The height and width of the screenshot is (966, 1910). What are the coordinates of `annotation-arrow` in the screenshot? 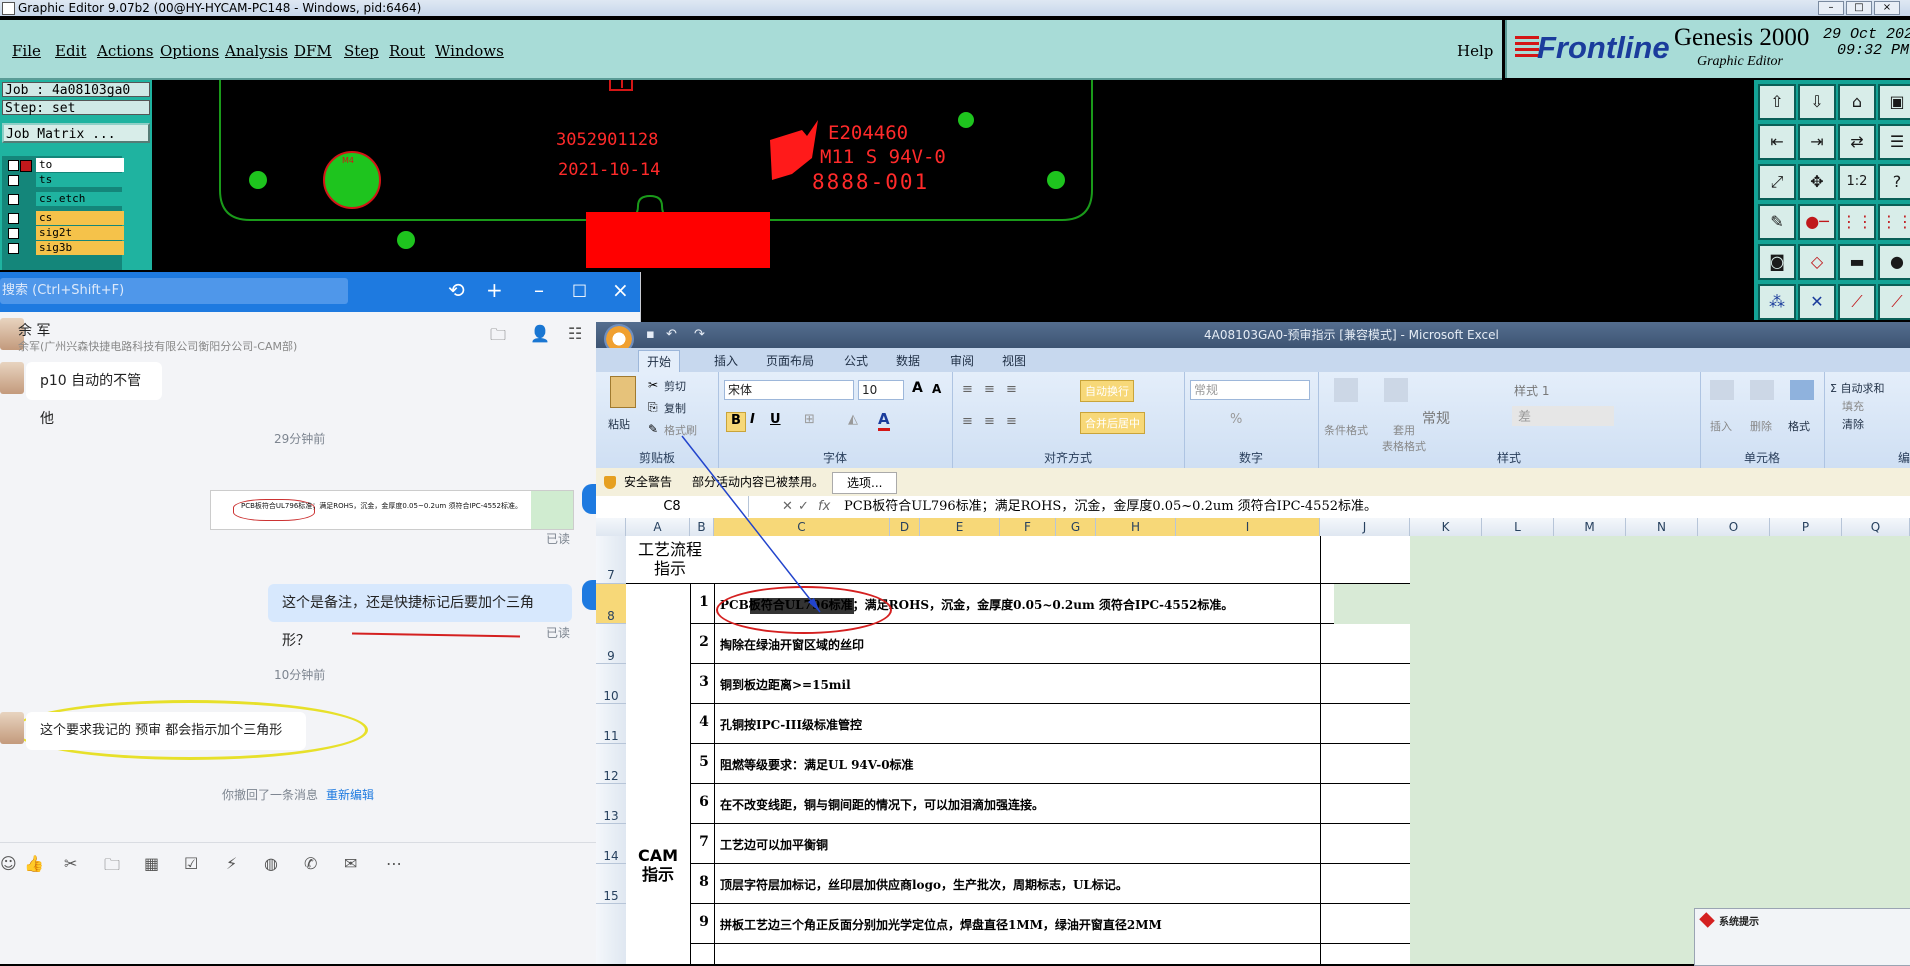 It's located at (751, 524).